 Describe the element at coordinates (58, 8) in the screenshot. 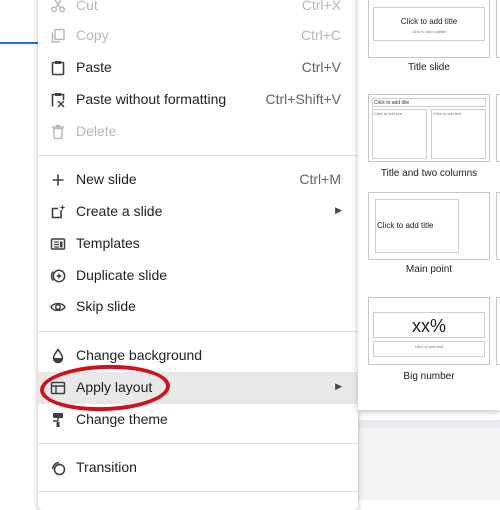

I see `scissors-icon` at that location.